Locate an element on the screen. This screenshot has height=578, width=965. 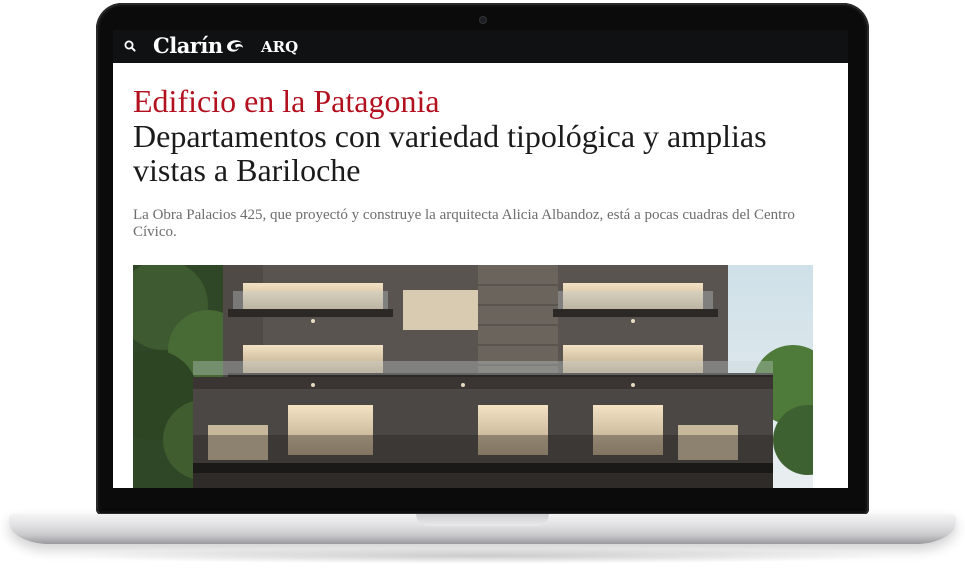
brand-logo: Clarín is located at coordinates (199, 45).